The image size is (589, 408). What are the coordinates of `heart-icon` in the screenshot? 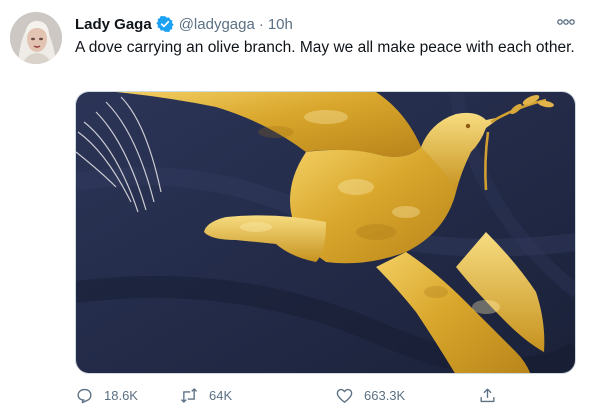 It's located at (344, 395).